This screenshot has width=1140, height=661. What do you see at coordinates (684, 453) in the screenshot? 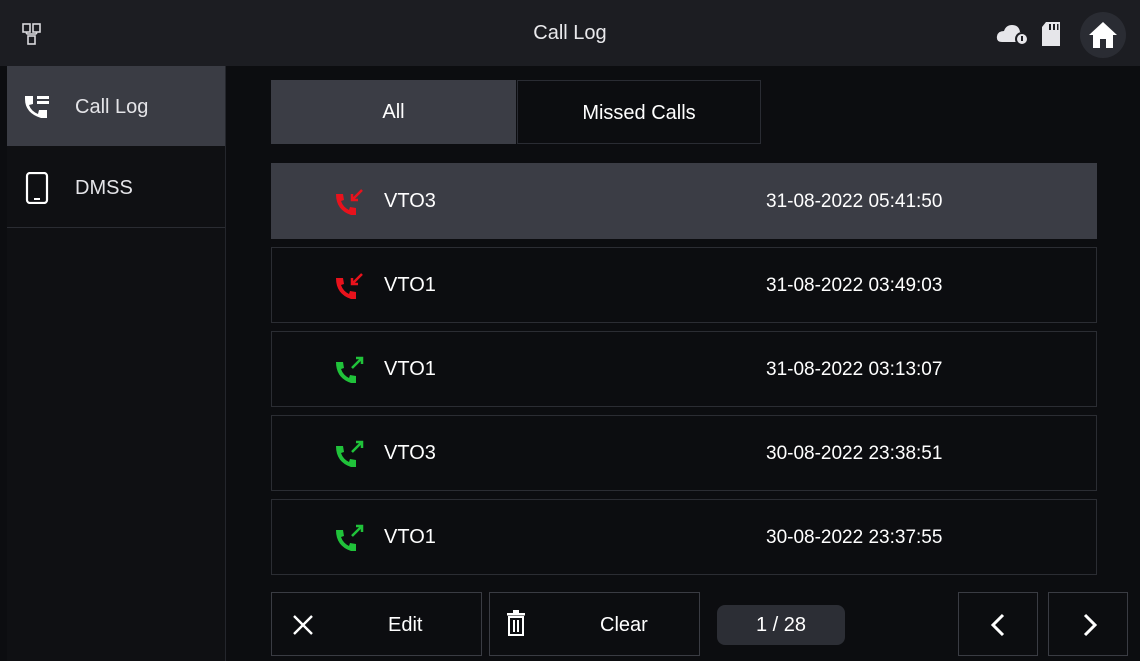
I see `call-row: VTO3 30-08-2022 23:38:51` at bounding box center [684, 453].